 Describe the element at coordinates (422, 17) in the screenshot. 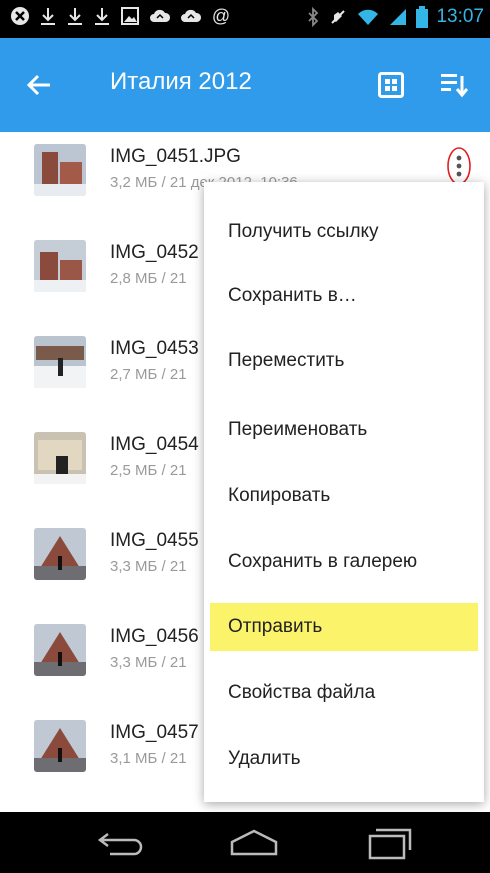

I see `battery-icon` at that location.